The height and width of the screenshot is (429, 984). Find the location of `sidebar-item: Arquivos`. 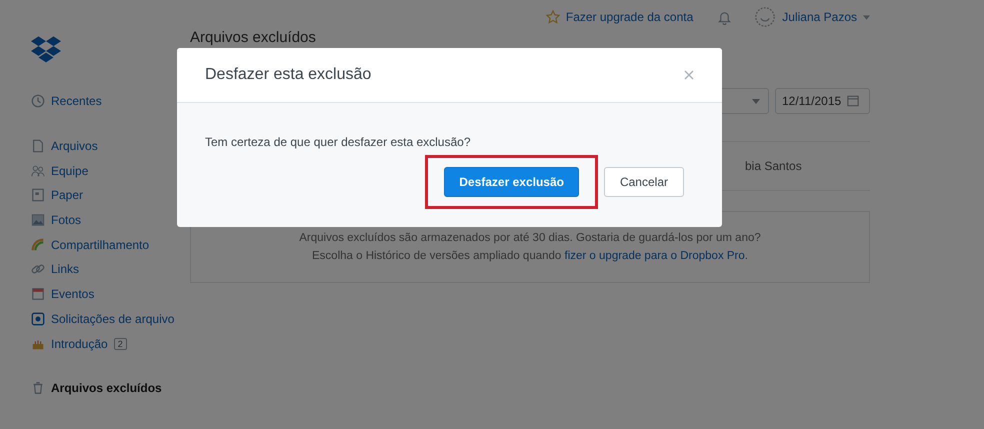

sidebar-item: Arquivos is located at coordinates (110, 146).